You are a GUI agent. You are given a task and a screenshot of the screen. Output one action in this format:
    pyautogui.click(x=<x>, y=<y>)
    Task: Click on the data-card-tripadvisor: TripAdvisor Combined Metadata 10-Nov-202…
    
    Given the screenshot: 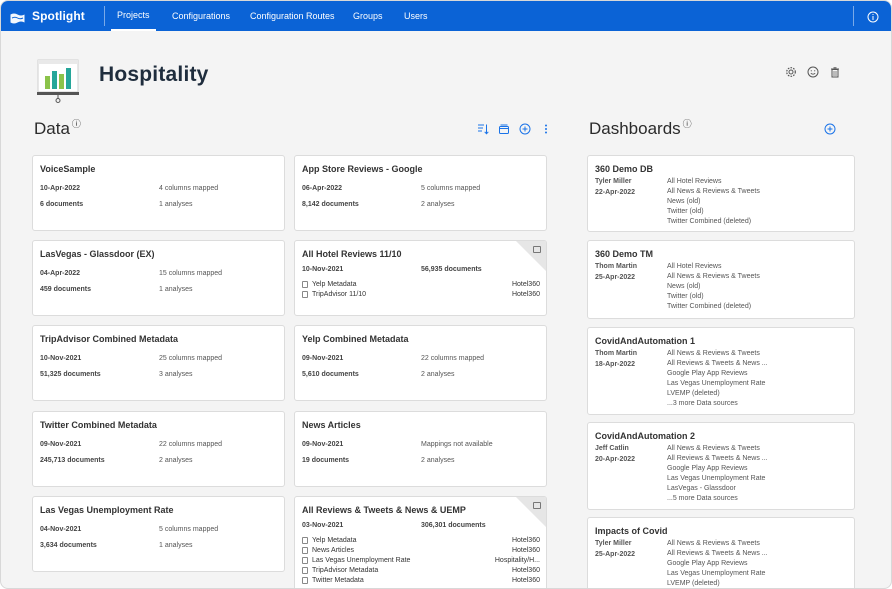 What is the action you would take?
    pyautogui.click(x=158, y=363)
    